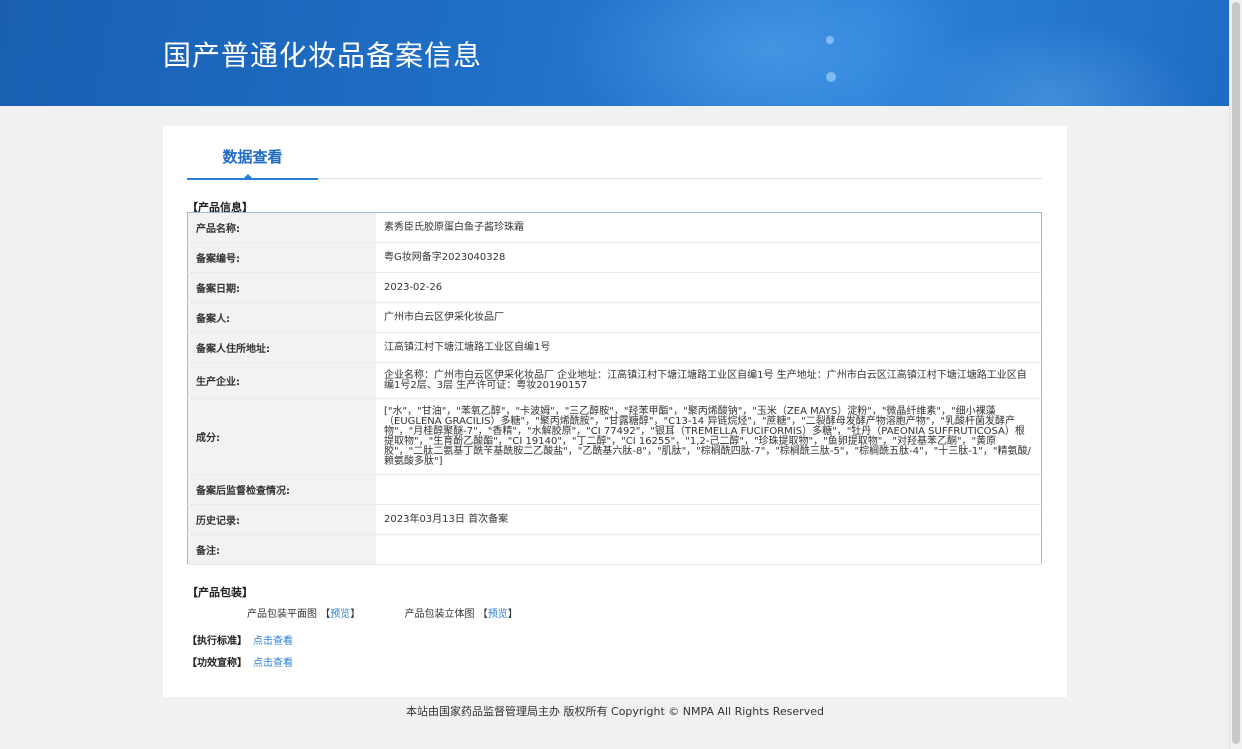 The image size is (1242, 749). What do you see at coordinates (281, 227) in the screenshot?
I see `row-label: 产品名称:` at bounding box center [281, 227].